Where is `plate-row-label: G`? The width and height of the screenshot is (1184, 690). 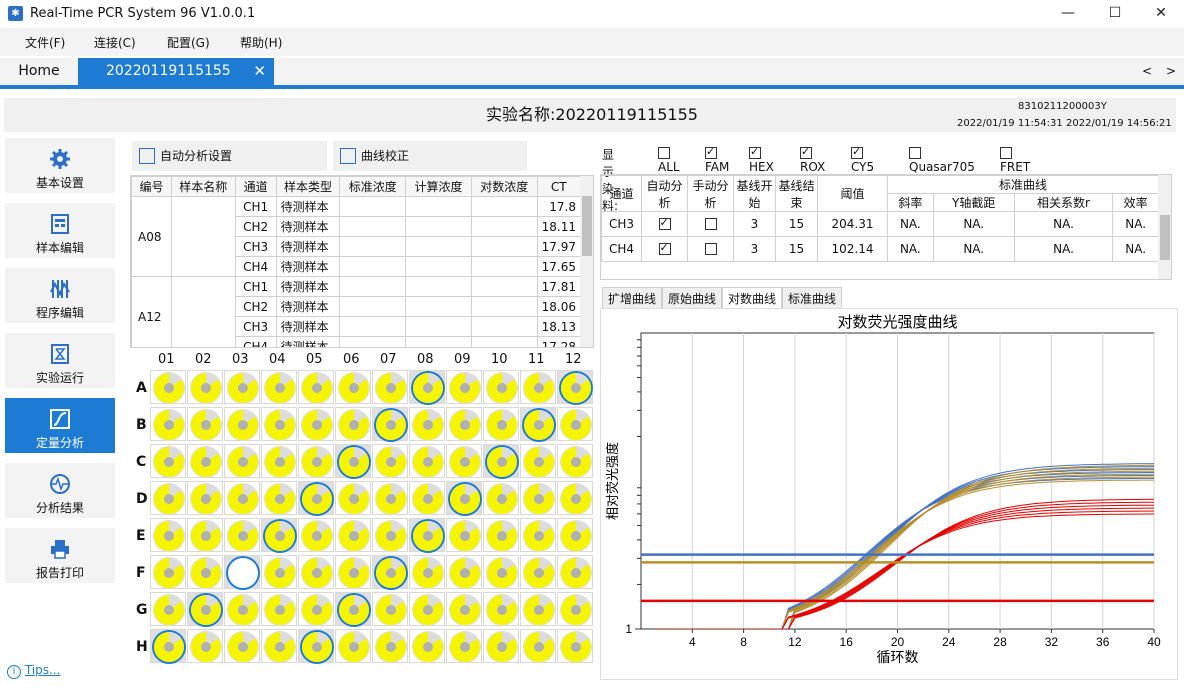
plate-row-label: G is located at coordinates (142, 610).